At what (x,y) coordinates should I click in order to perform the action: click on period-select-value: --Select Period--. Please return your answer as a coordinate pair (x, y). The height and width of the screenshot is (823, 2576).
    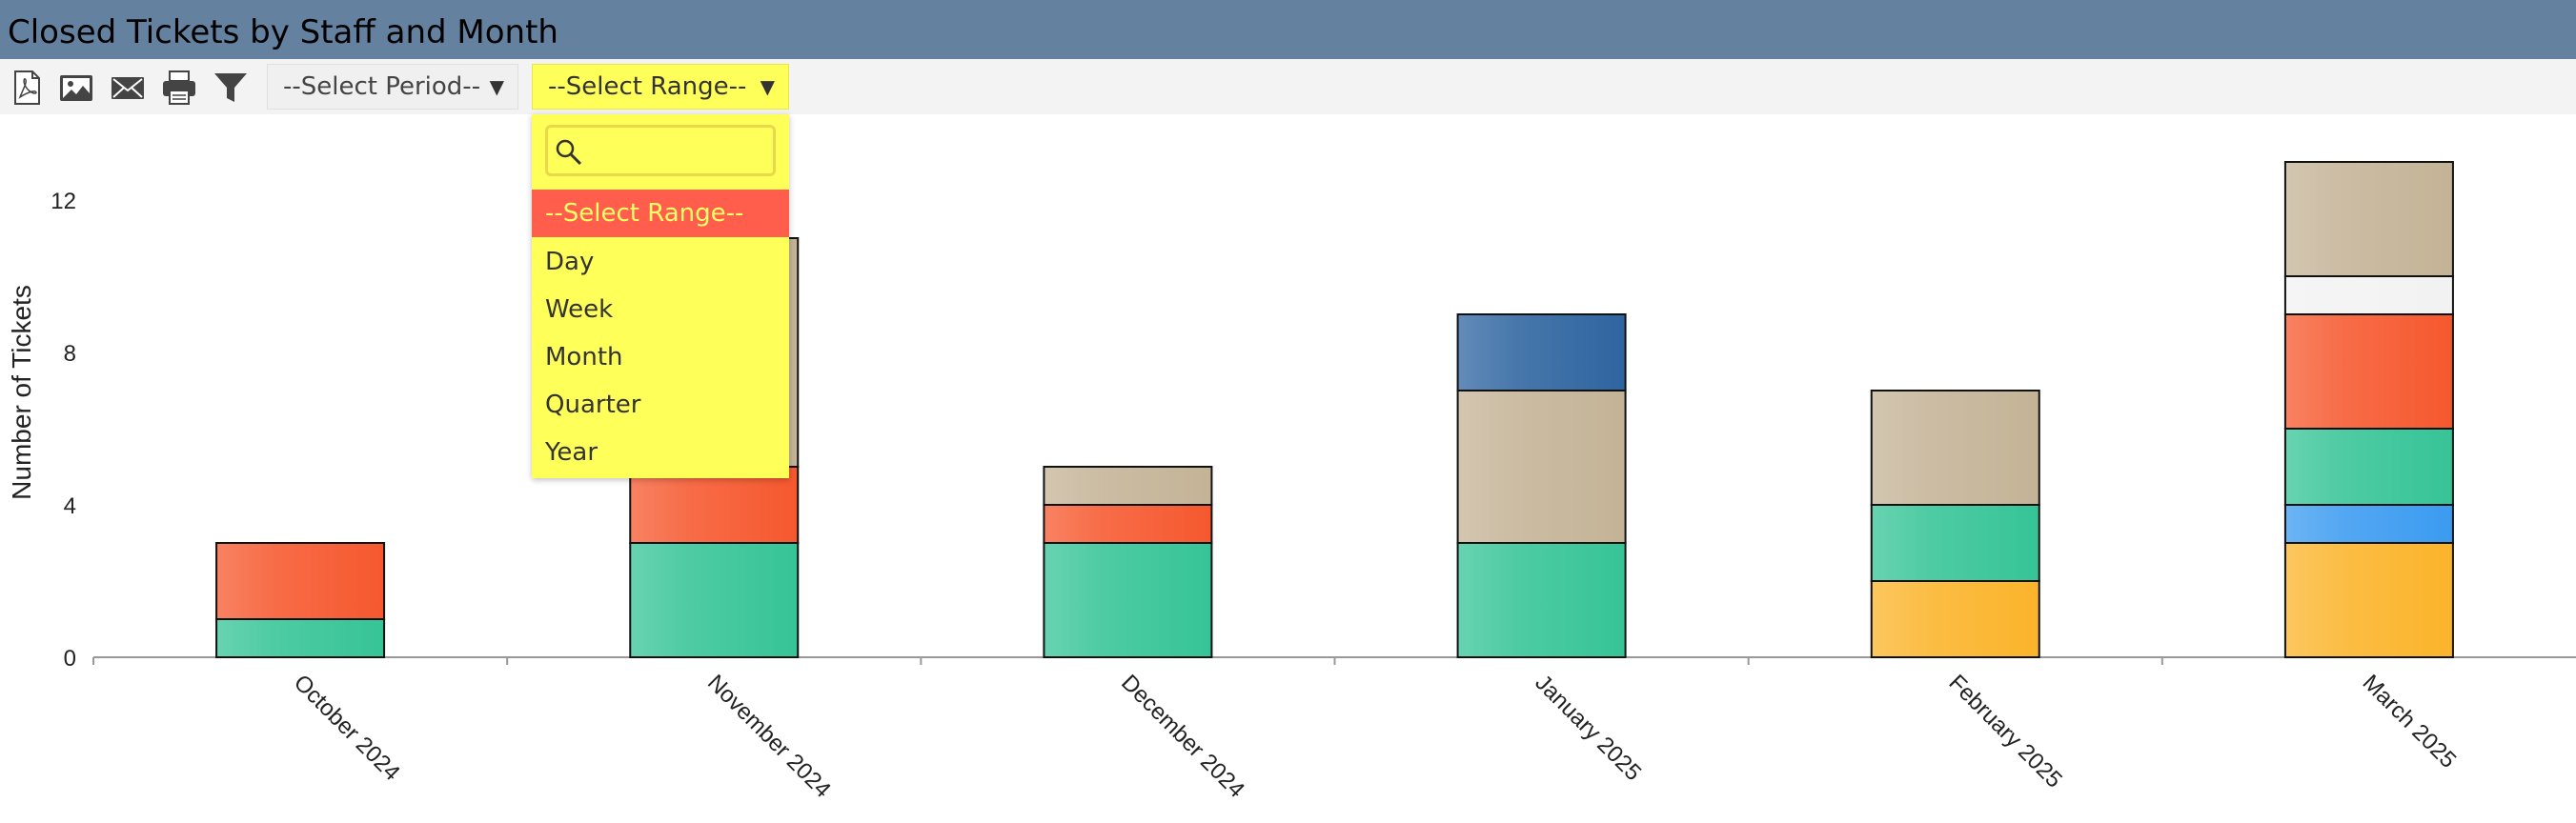
    Looking at the image, I should click on (382, 86).